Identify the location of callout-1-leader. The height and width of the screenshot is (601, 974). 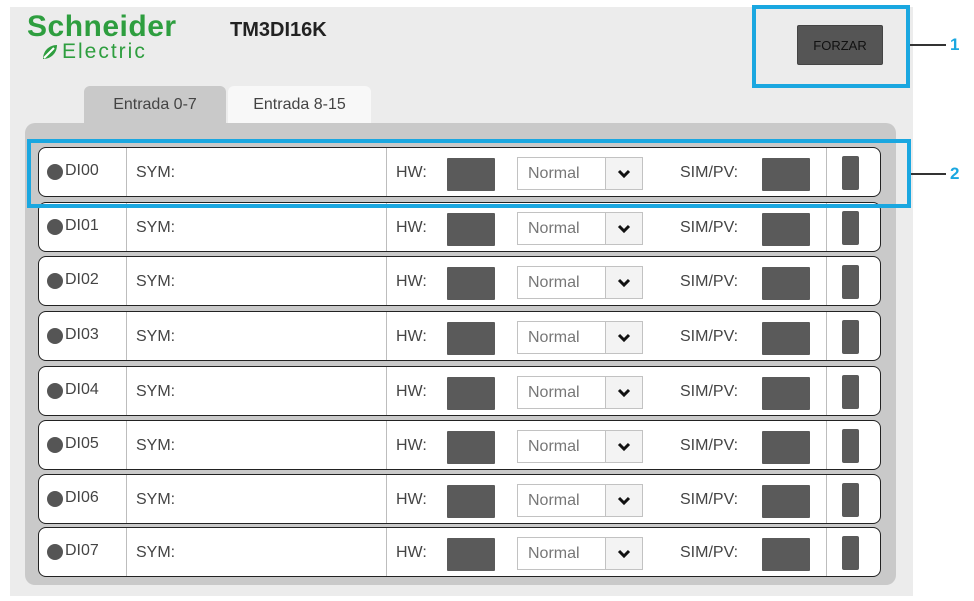
(928, 45).